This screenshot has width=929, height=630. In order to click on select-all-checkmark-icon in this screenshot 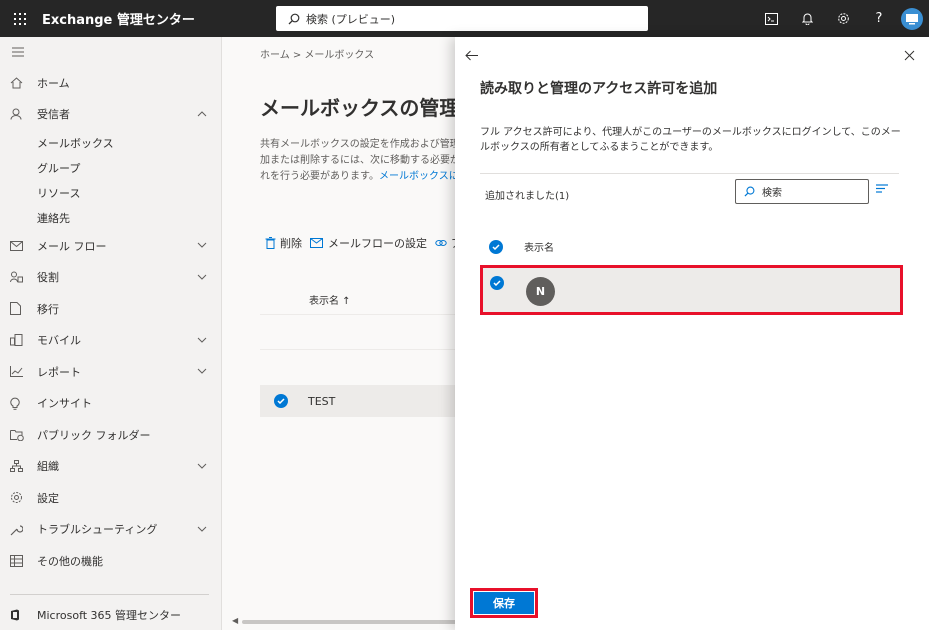, I will do `click(496, 246)`.